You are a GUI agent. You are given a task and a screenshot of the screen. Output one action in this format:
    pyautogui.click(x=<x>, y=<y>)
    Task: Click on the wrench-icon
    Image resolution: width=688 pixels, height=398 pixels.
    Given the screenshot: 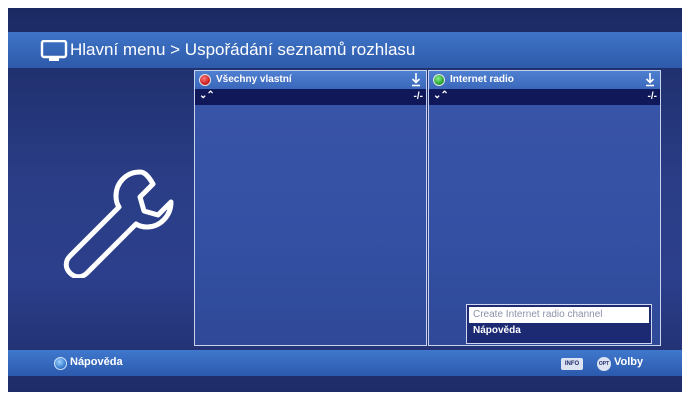 What is the action you would take?
    pyautogui.click(x=118, y=223)
    